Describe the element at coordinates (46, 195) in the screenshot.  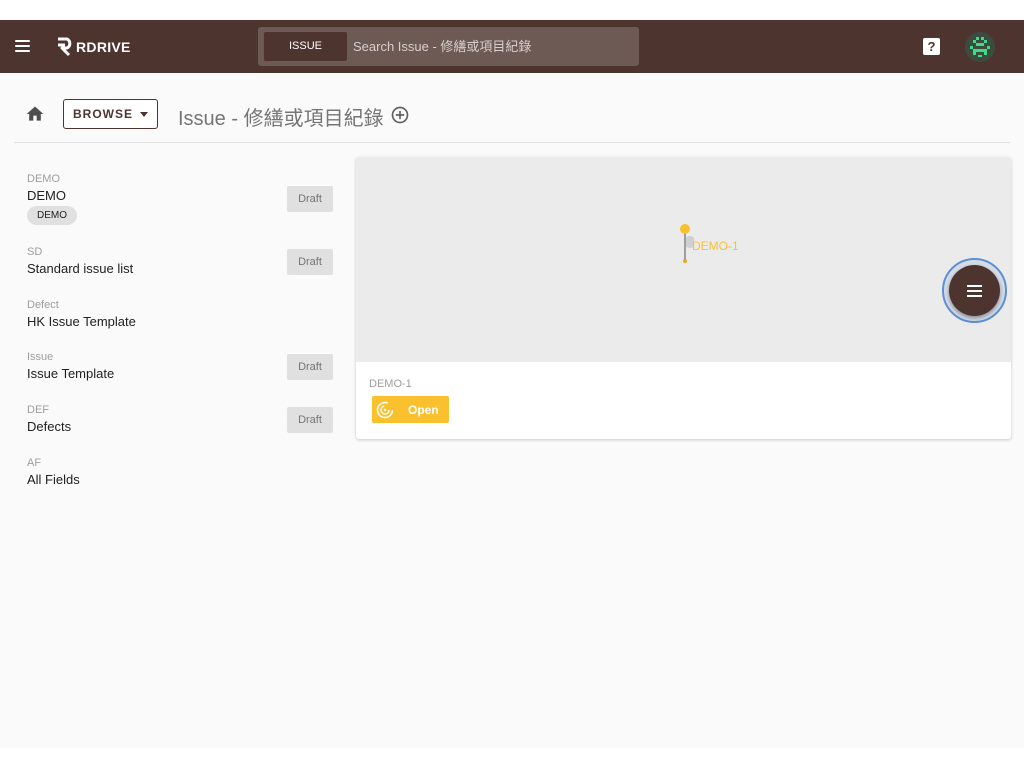
I see `template-name: DEMO` at that location.